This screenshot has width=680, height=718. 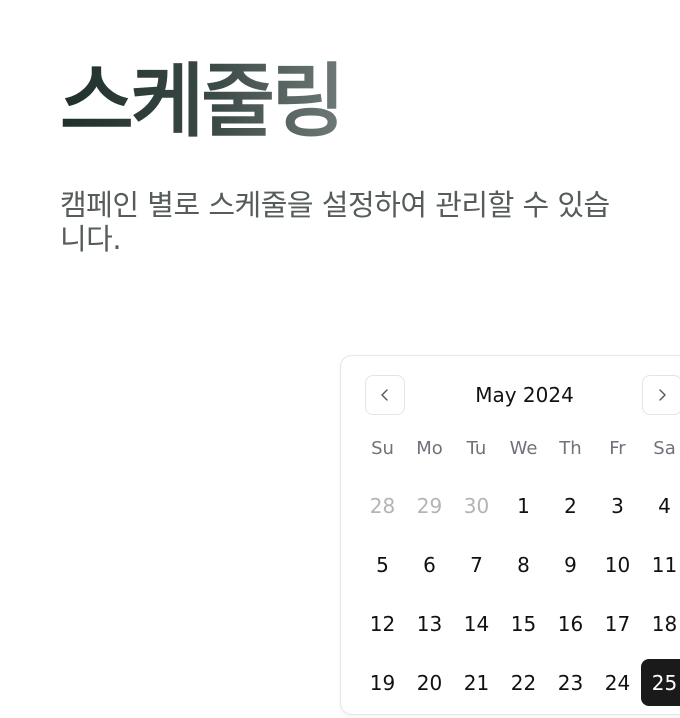 What do you see at coordinates (570, 623) in the screenshot?
I see `calendar-day: 16` at bounding box center [570, 623].